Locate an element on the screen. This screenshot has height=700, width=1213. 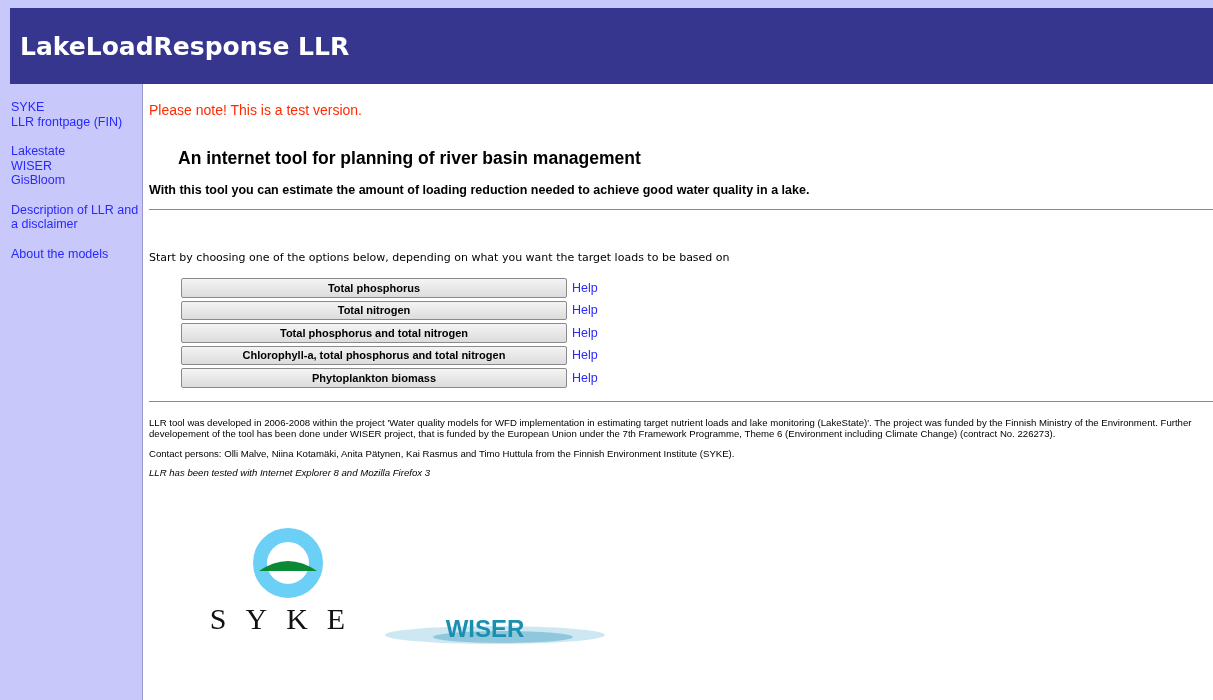
option-button: Phytoplankton biomass is located at coordinates (374, 378).